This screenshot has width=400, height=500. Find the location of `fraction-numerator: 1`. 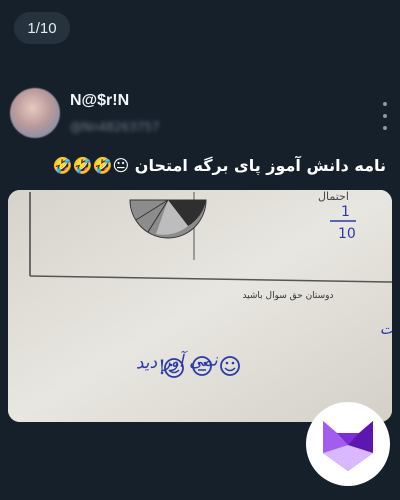

fraction-numerator: 1 is located at coordinates (345, 212).